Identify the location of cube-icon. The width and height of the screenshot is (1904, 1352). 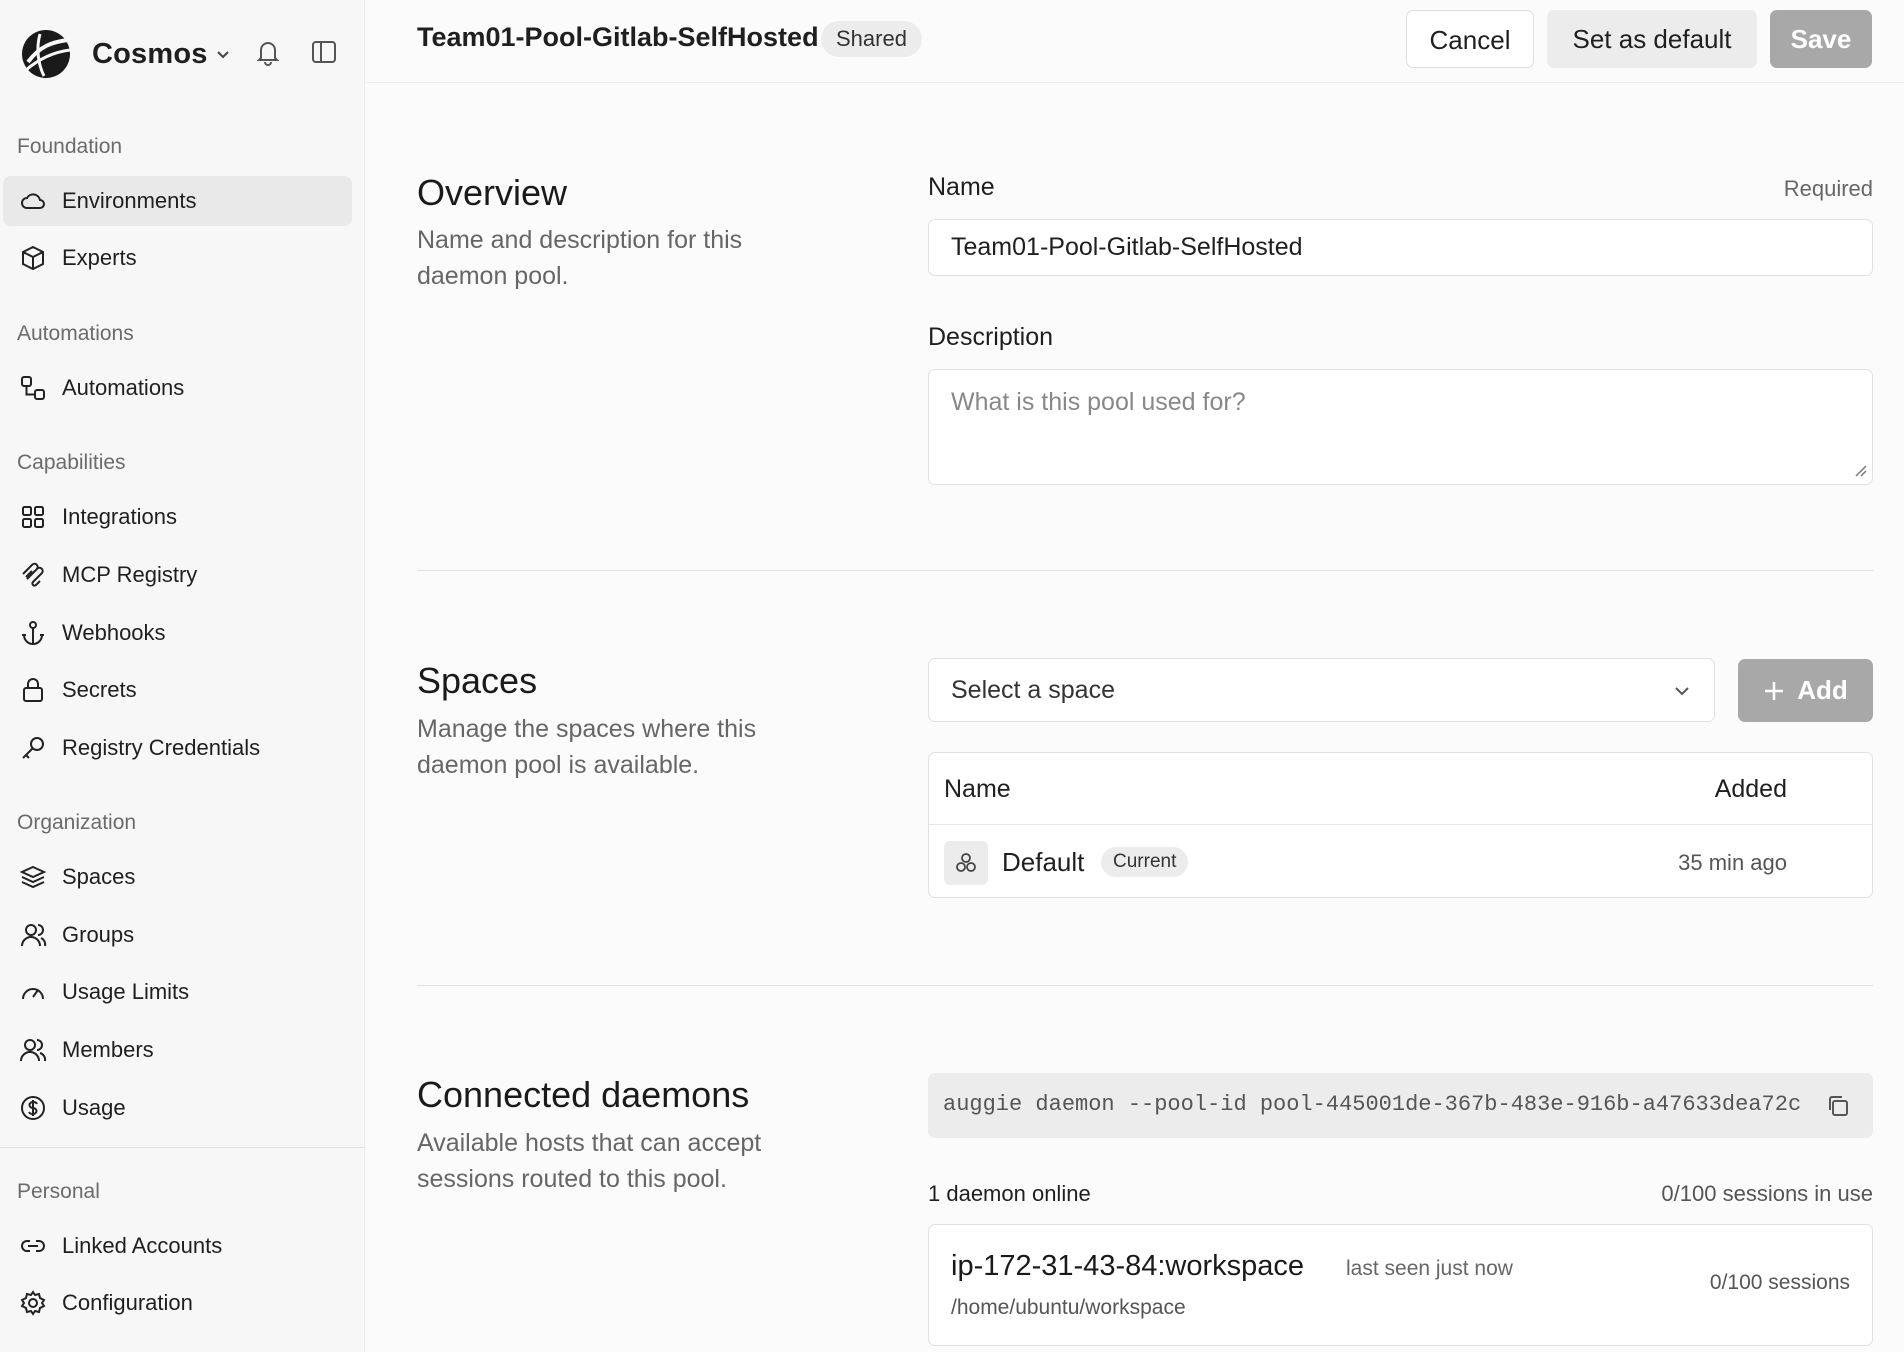
(33, 258).